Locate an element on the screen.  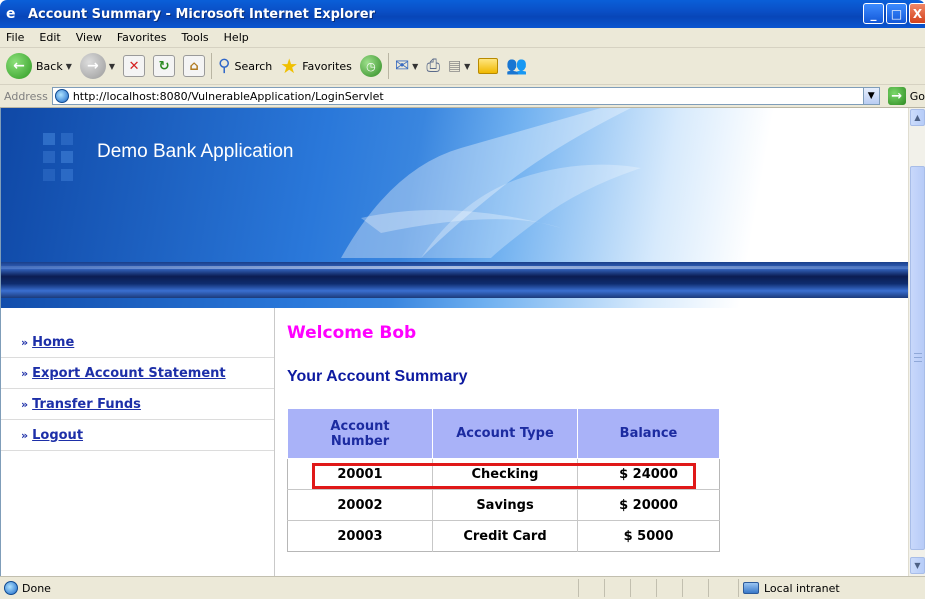
nav-link-logout: Logout is located at coordinates (57, 435).